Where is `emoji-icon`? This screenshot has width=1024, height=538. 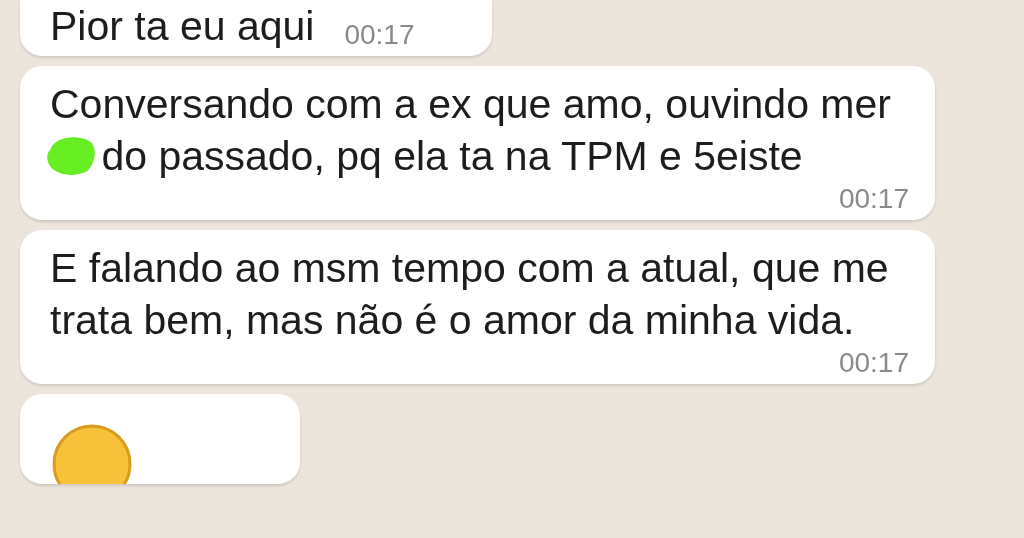
emoji-icon is located at coordinates (92, 454).